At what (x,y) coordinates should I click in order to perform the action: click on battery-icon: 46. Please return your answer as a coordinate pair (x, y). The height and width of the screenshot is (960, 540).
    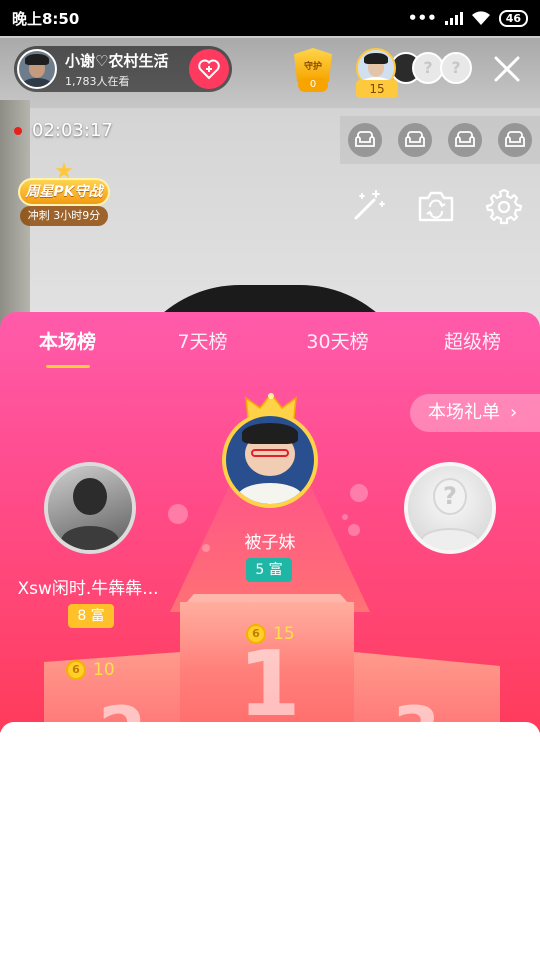
    Looking at the image, I should click on (513, 18).